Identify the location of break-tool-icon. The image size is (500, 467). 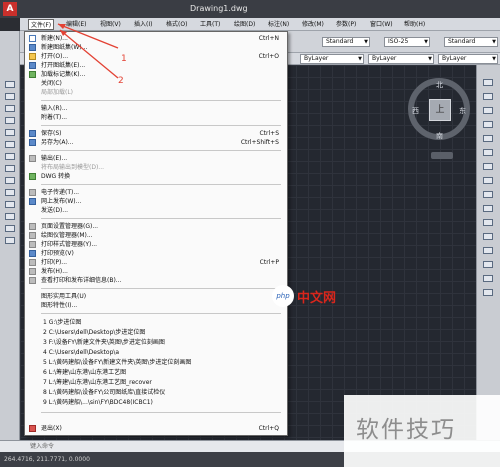
(488, 236).